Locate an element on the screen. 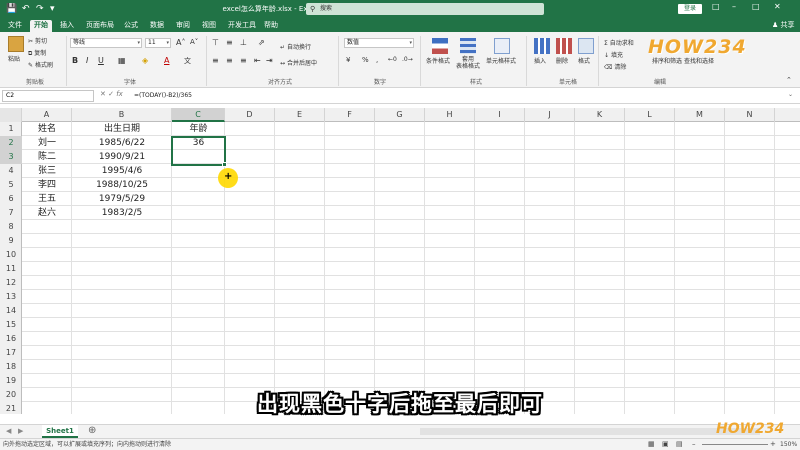  sheet-tab-sheet1: Sheet1 is located at coordinates (60, 431).